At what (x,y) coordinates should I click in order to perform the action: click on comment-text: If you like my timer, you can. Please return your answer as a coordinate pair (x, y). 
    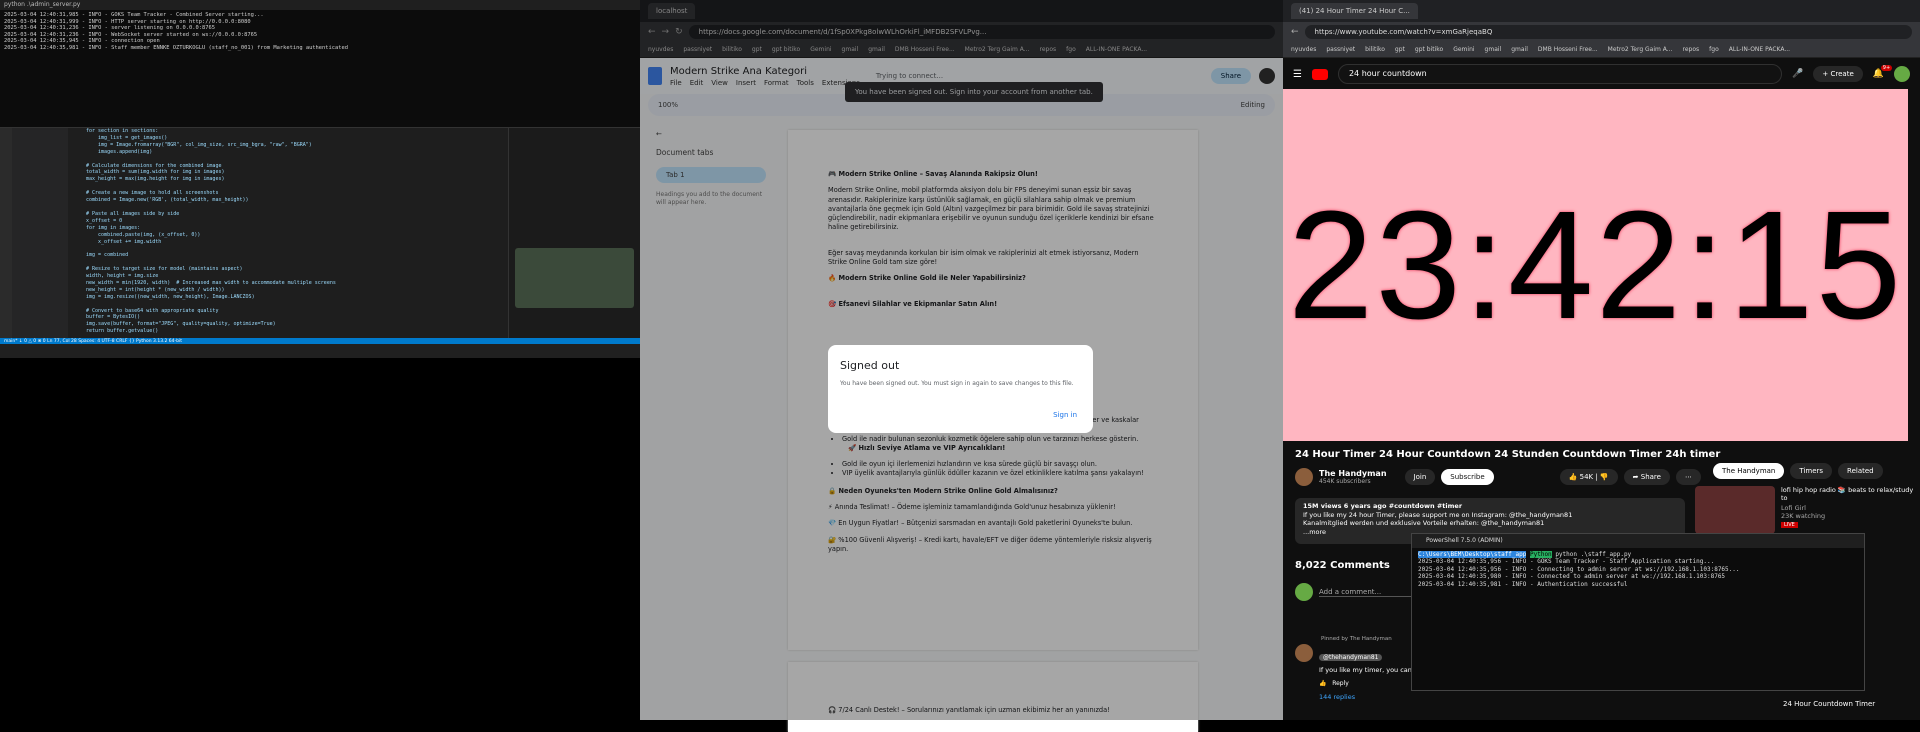
    Looking at the image, I should click on (1365, 670).